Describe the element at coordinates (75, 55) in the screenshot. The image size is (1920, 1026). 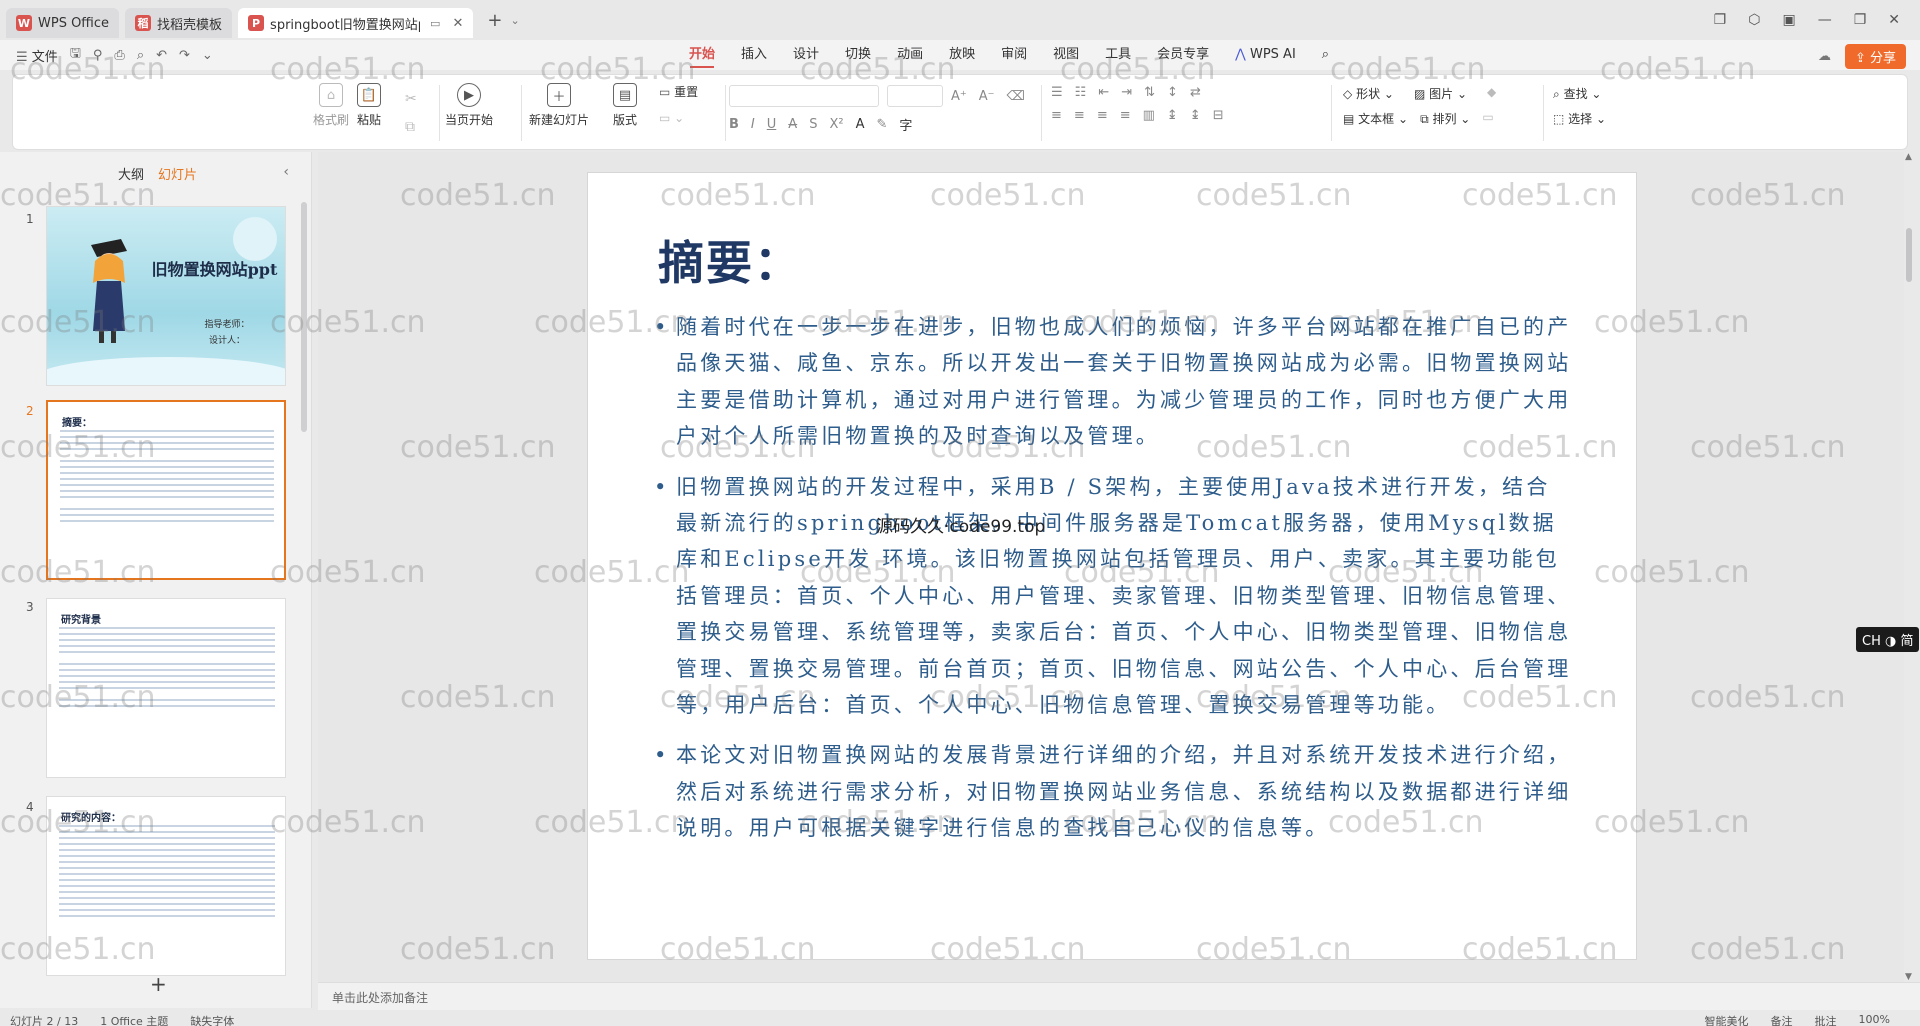
I see `save-icon: 🖫` at that location.